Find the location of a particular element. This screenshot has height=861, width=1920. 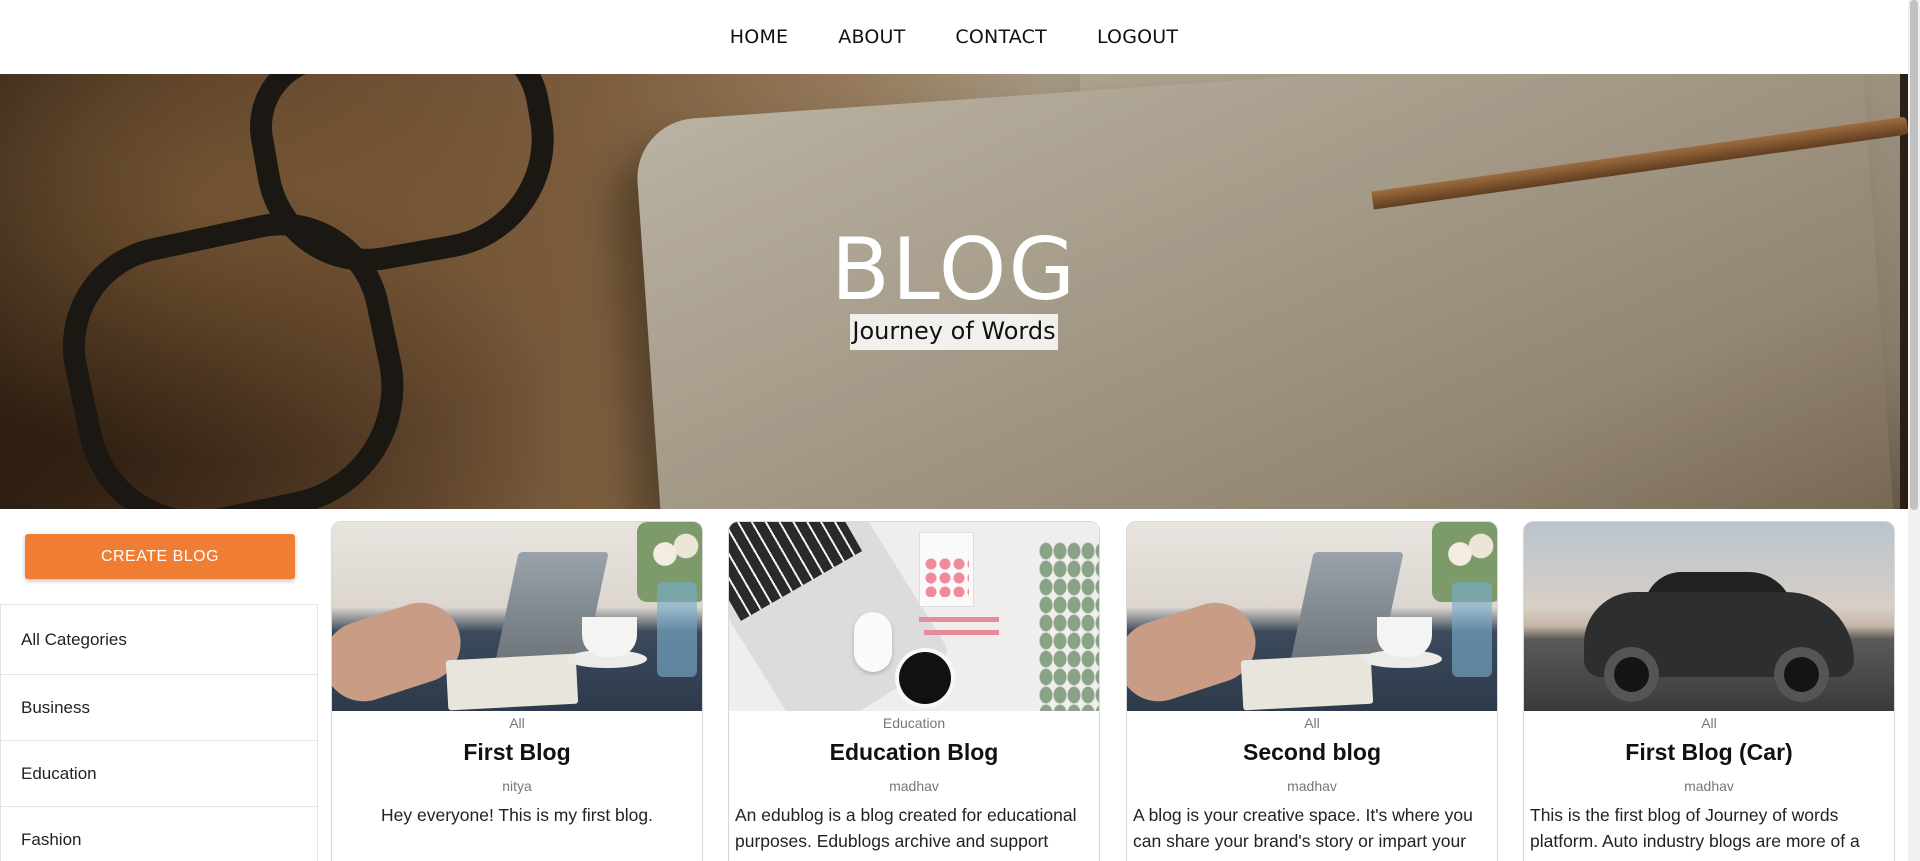

category-item-business: Business is located at coordinates (159, 708).